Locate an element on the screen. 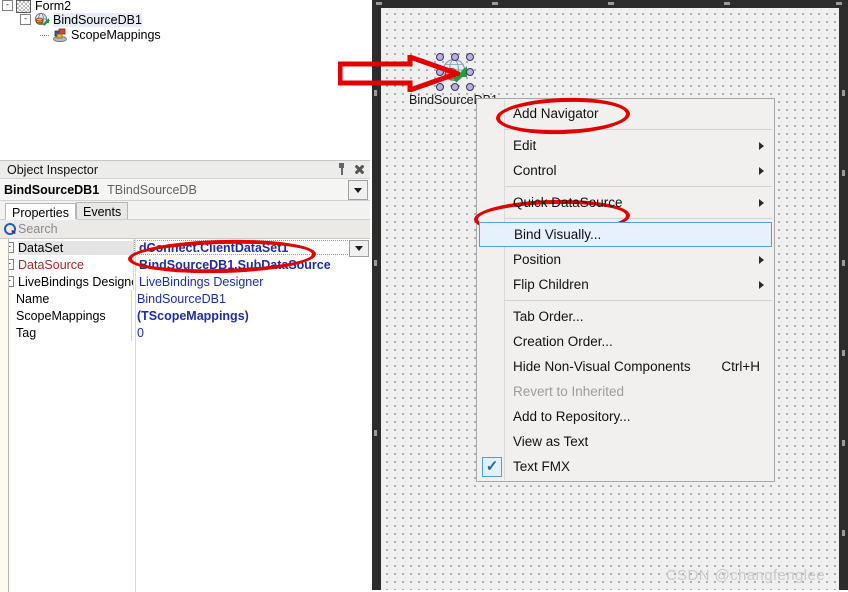 This screenshot has width=848, height=592. close-icon is located at coordinates (359, 169).